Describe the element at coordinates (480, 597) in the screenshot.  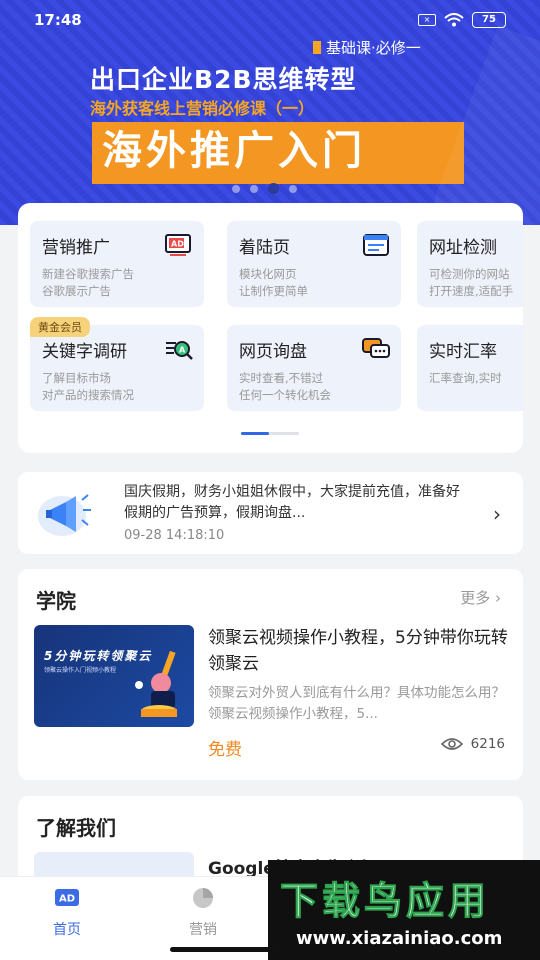
I see `more-link: 更多 ›` at that location.